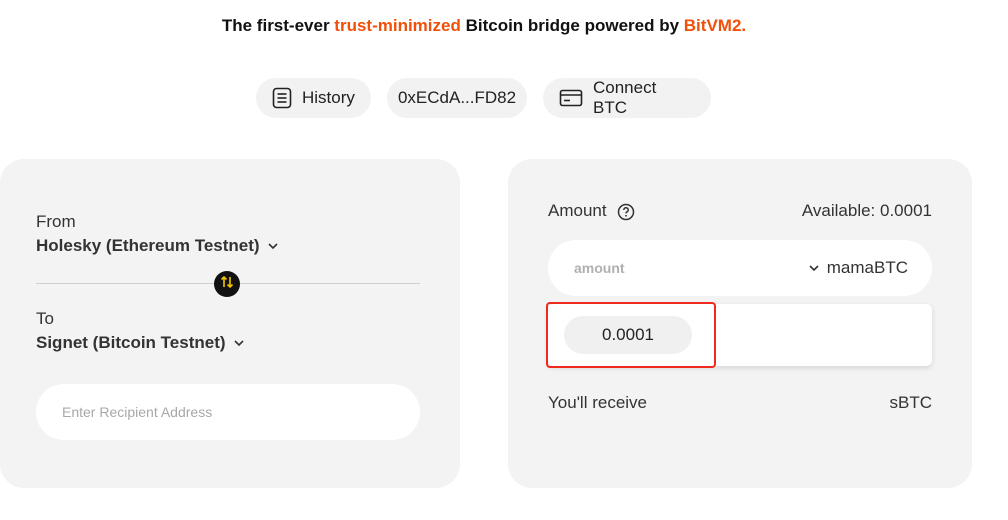 Image resolution: width=1008 pixels, height=520 pixels. I want to click on swap-networks-button, so click(227, 284).